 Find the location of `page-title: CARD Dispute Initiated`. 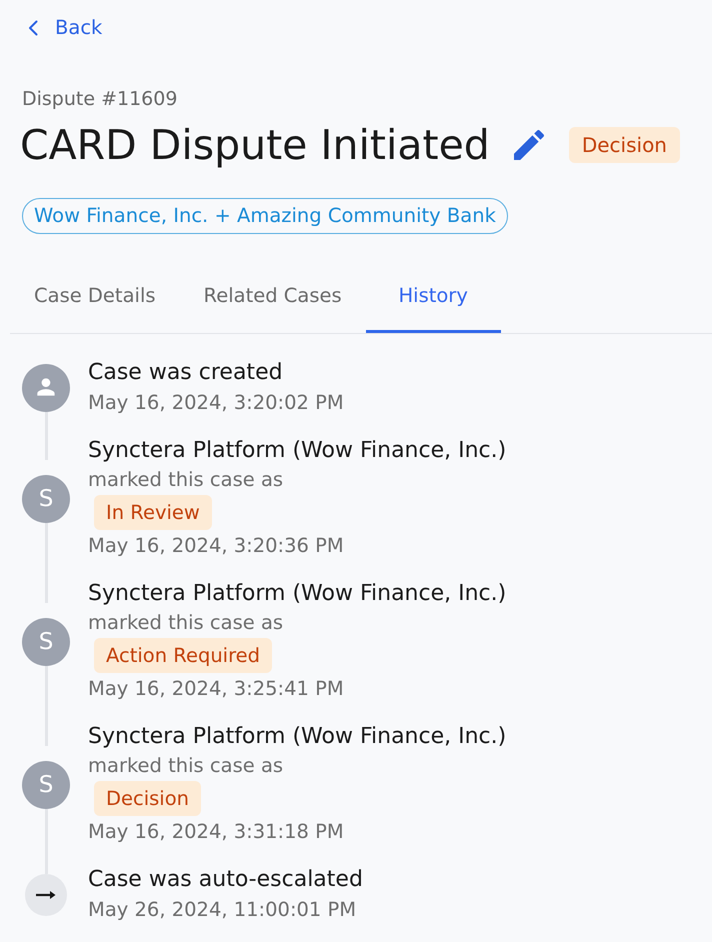

page-title: CARD Dispute Initiated is located at coordinates (255, 145).